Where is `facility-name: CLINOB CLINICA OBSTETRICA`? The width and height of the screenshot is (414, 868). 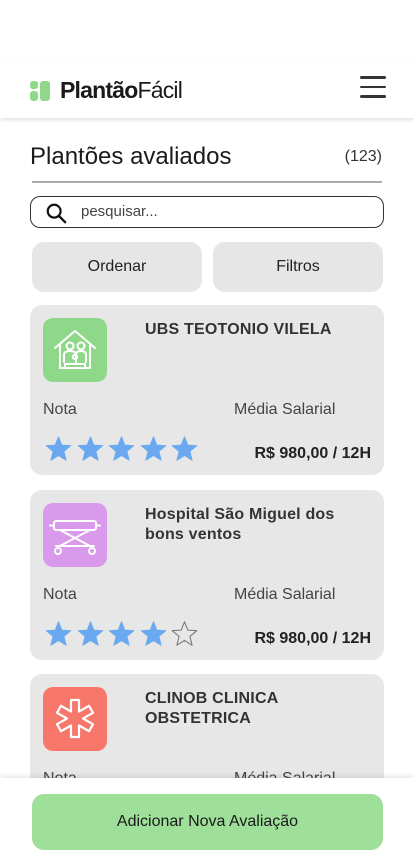
facility-name: CLINOB CLINICA OBSTETRICA is located at coordinates (211, 708).